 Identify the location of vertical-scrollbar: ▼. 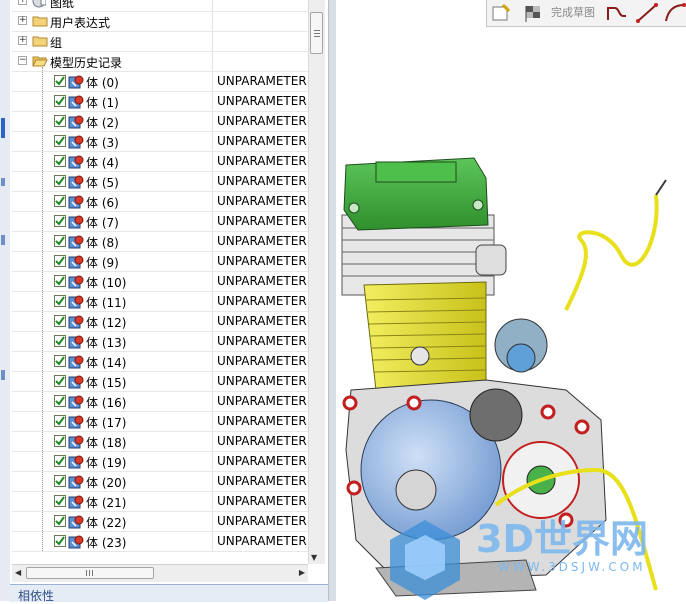
(316, 282).